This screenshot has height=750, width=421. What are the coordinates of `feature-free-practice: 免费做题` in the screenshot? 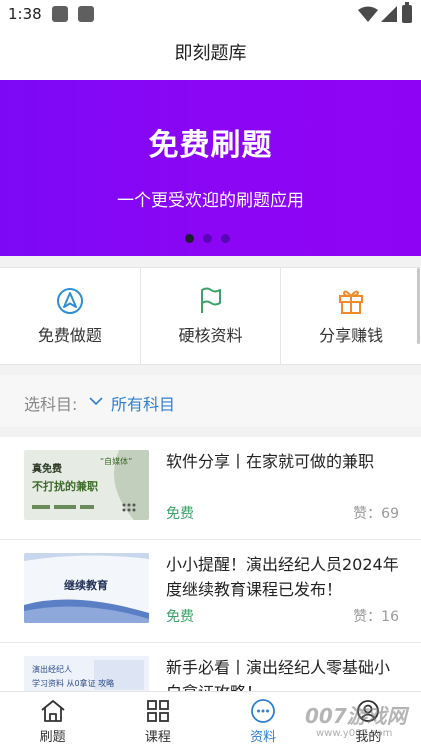 It's located at (70, 316).